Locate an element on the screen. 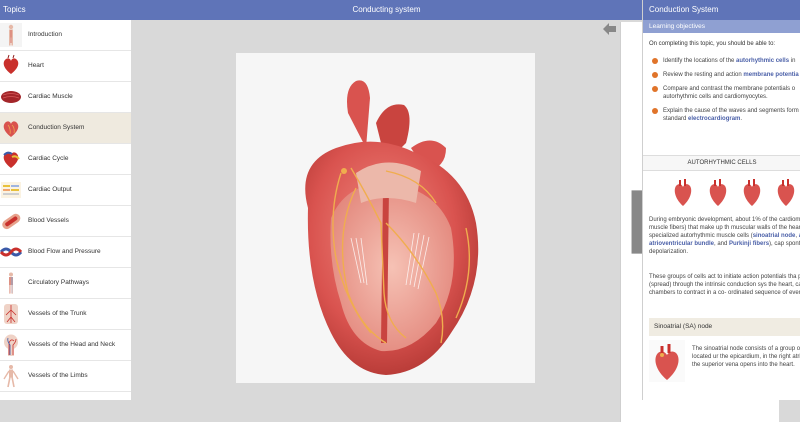 The image size is (800, 422). sidebar-item-cardiac-output: Cardiac Output is located at coordinates (65, 190).